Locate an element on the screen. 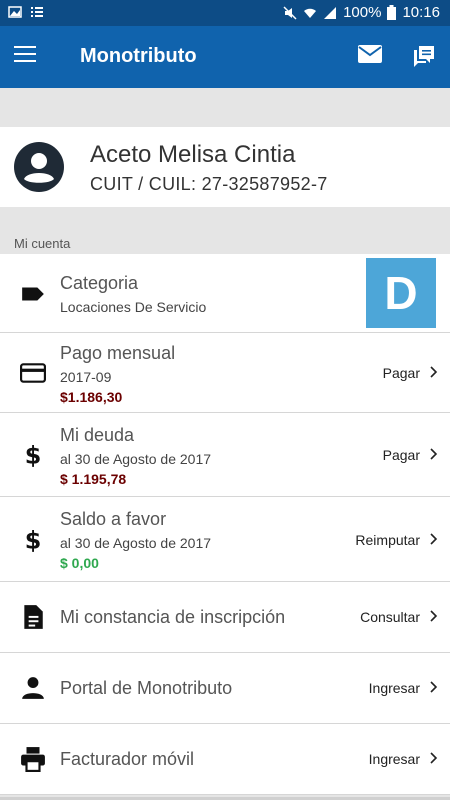 This screenshot has width=450, height=800. signal-icon is located at coordinates (330, 12).